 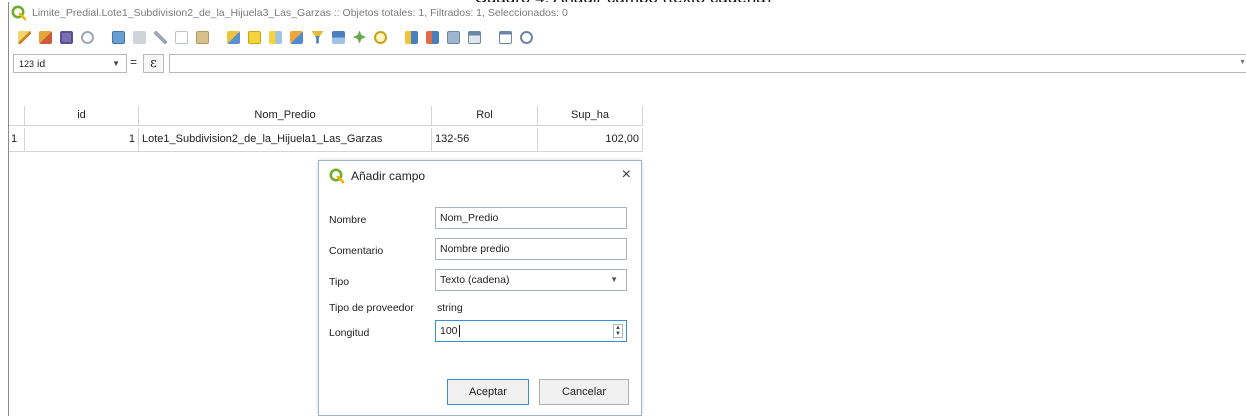 What do you see at coordinates (24, 37) in the screenshot?
I see `edit-pencil-icon` at bounding box center [24, 37].